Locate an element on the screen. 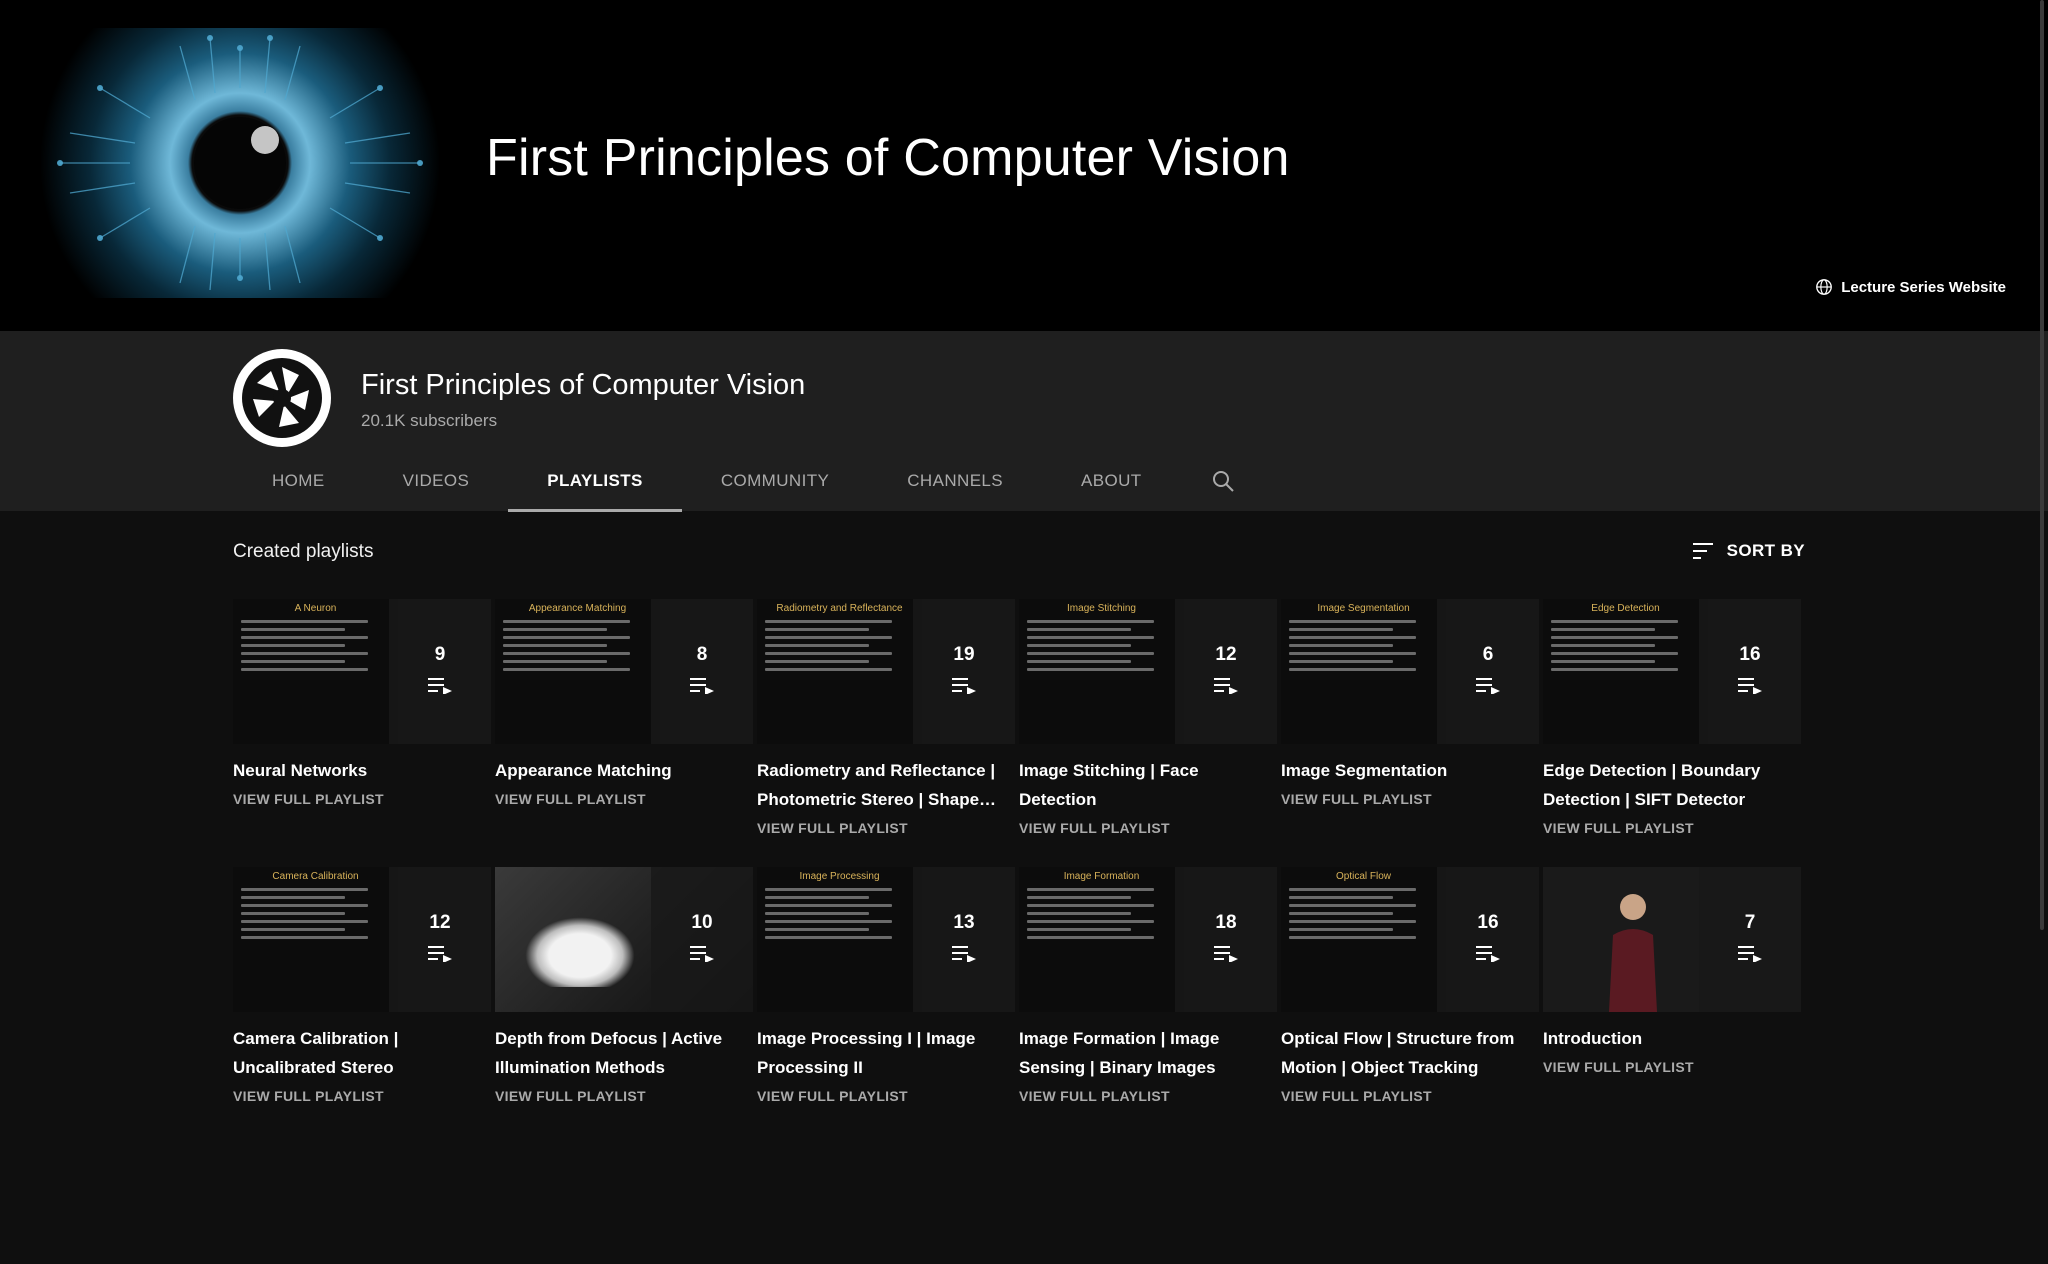  playlist-title: Appearance Matching is located at coordinates (624, 770).